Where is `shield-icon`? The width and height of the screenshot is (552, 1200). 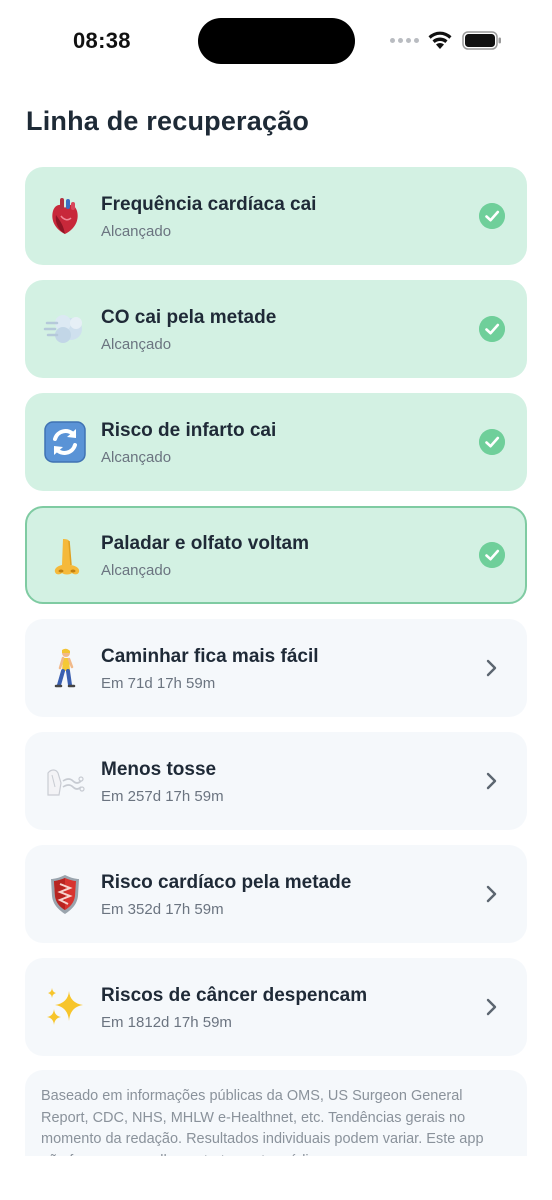 shield-icon is located at coordinates (65, 894).